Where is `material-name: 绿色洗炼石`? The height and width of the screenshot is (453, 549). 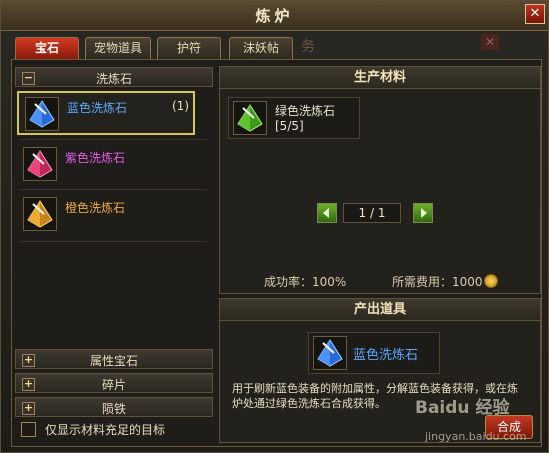 material-name: 绿色洗炼石 is located at coordinates (305, 111).